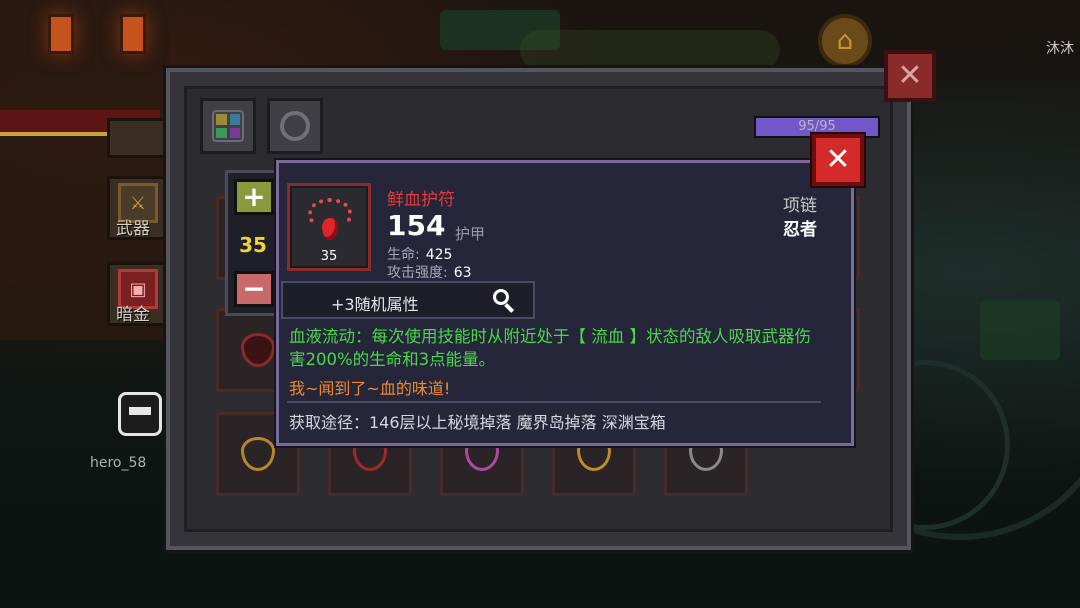 This screenshot has width=1080, height=608. I want to click on decrease-button: −, so click(254, 289).